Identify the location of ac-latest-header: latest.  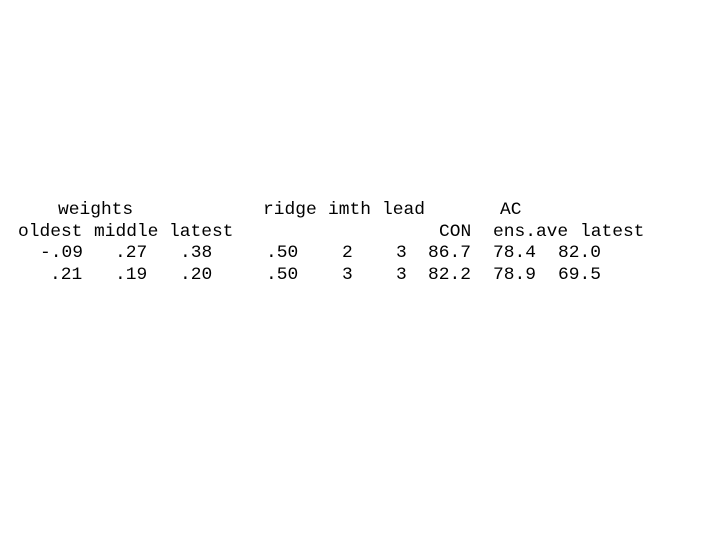
(612, 232).